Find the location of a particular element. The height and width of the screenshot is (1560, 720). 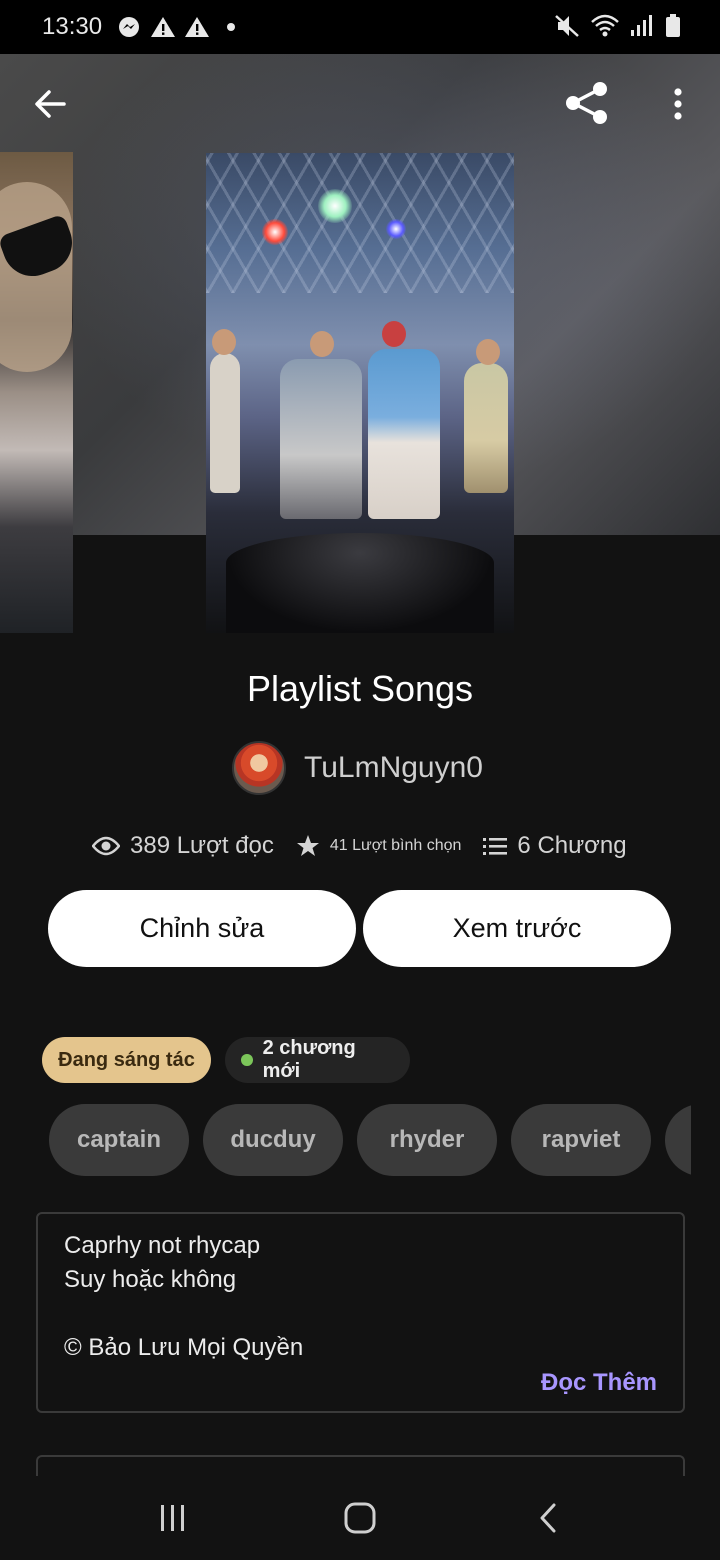

status-time: 13:30 is located at coordinates (72, 26).